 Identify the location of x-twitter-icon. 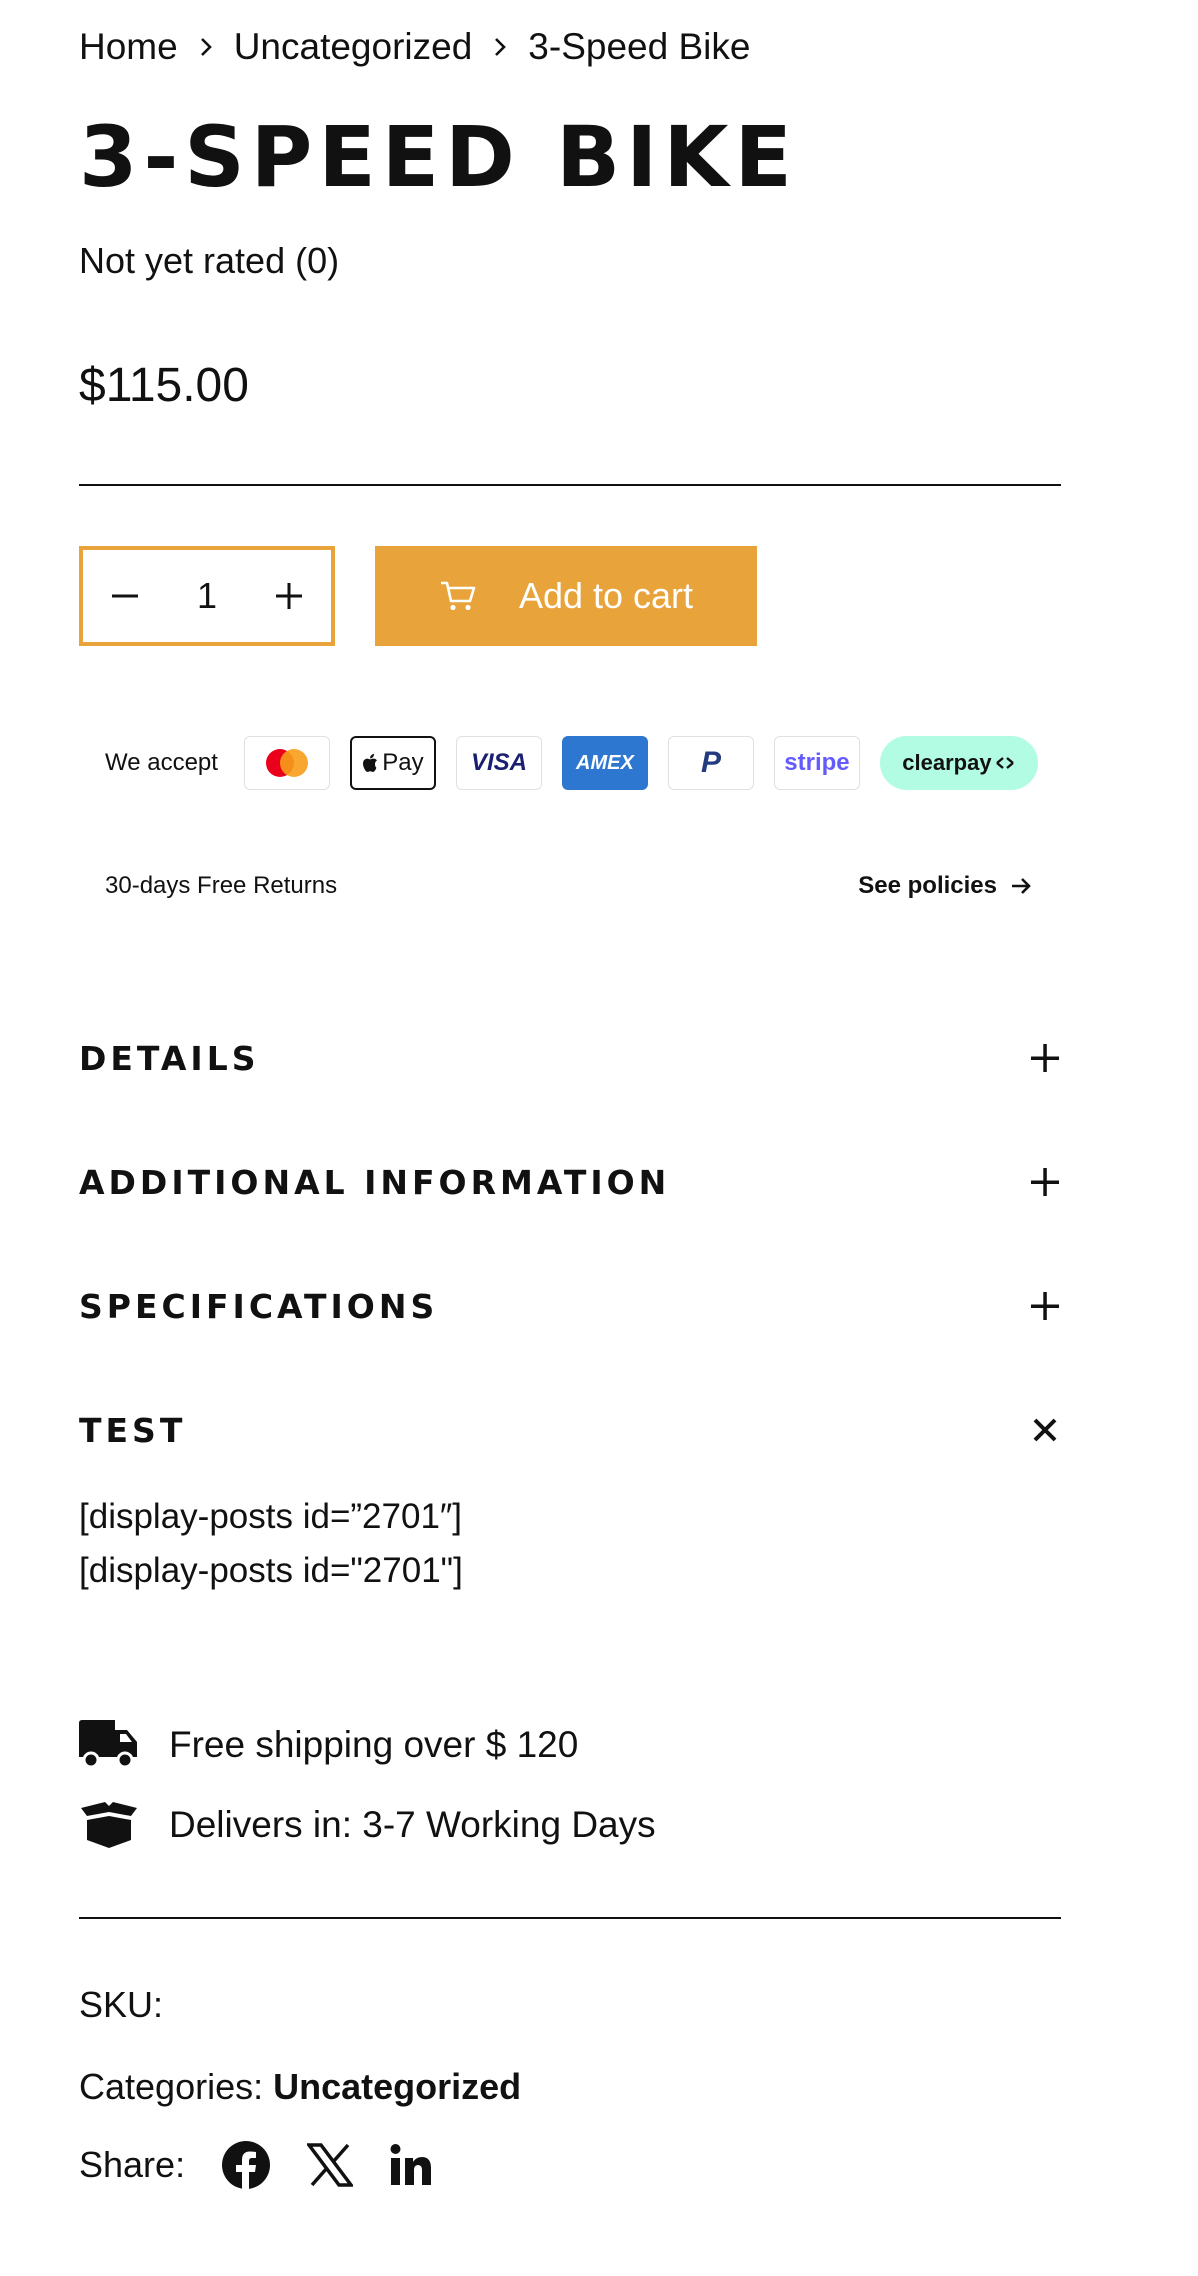
(330, 2165).